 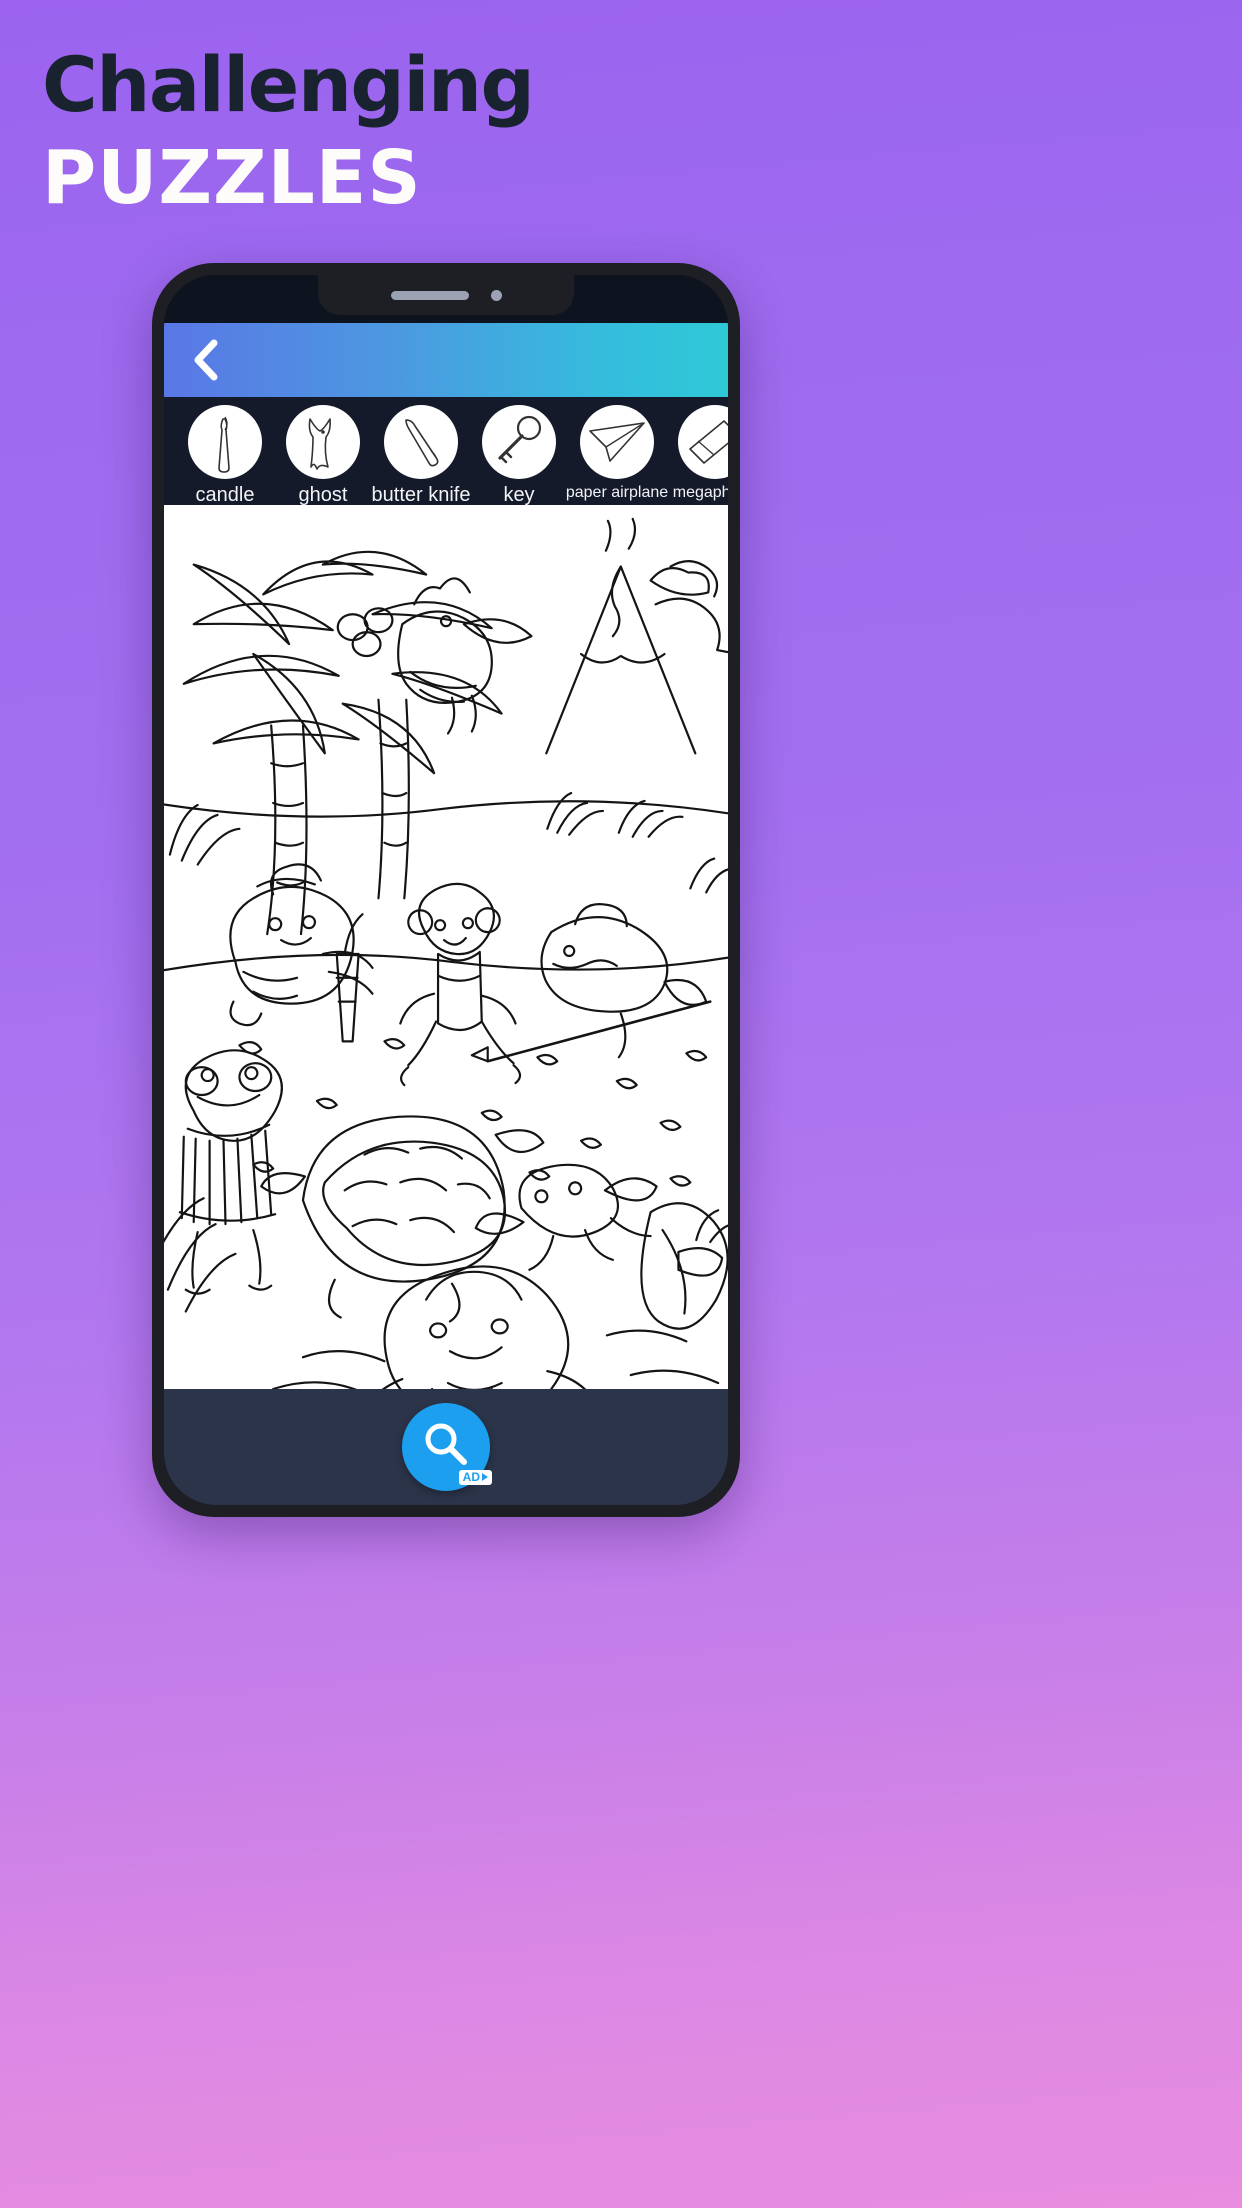 I want to click on headline-line-2: PUZZLES, so click(x=232, y=177).